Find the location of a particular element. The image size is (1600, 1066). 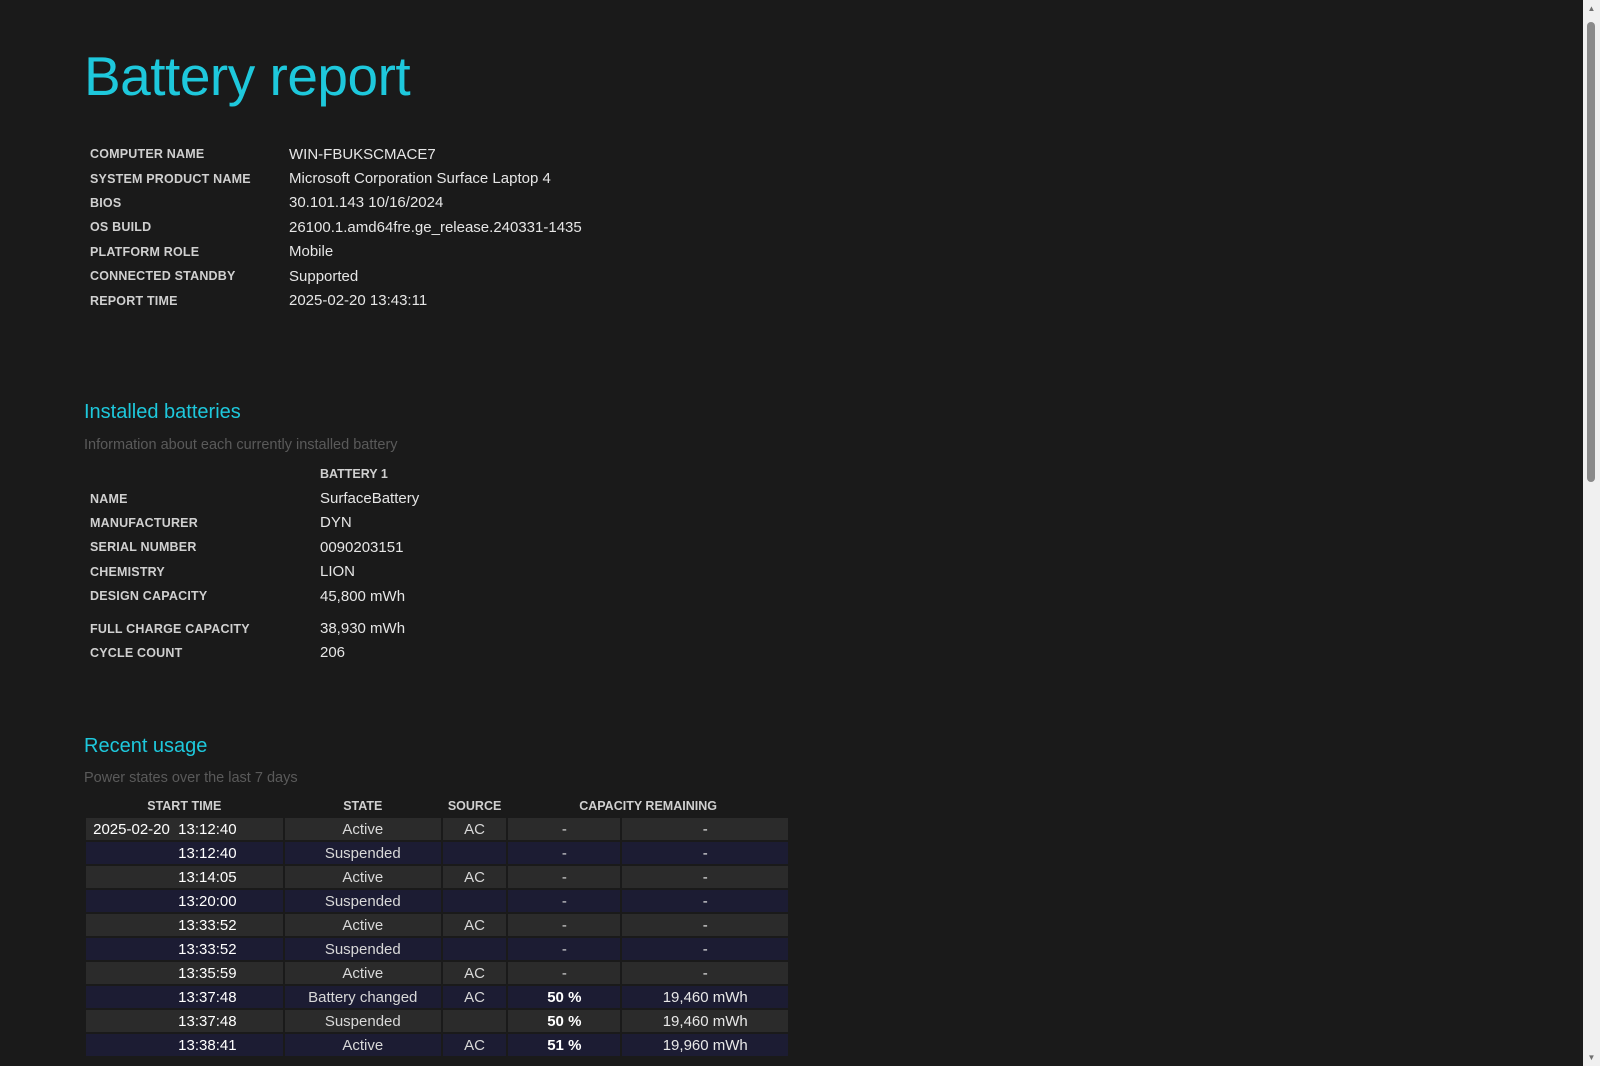

scrollbar-thumb is located at coordinates (1591, 252).